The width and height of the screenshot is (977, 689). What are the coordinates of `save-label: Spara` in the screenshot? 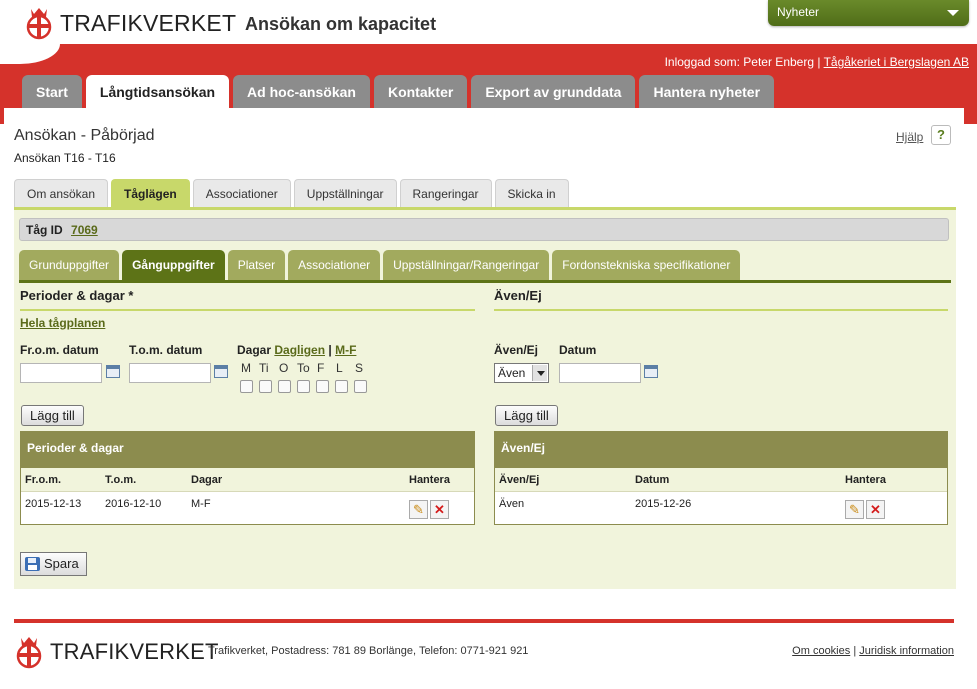 It's located at (61, 563).